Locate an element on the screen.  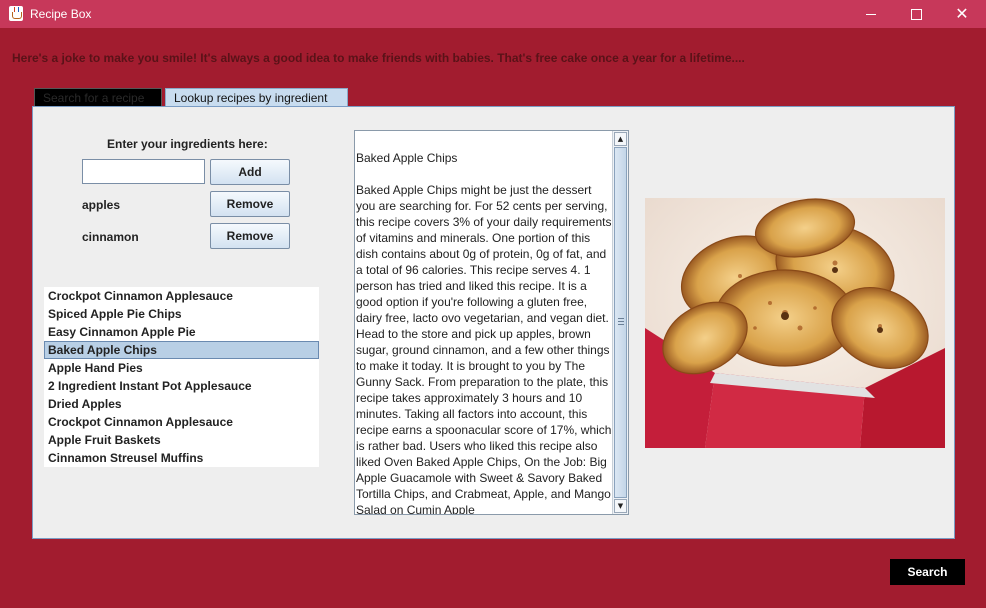
ingredient-input is located at coordinates (143, 171).